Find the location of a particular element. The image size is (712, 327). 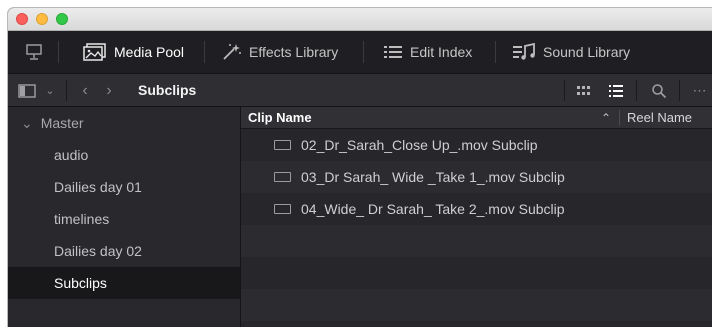

music-note-icon is located at coordinates (524, 51).